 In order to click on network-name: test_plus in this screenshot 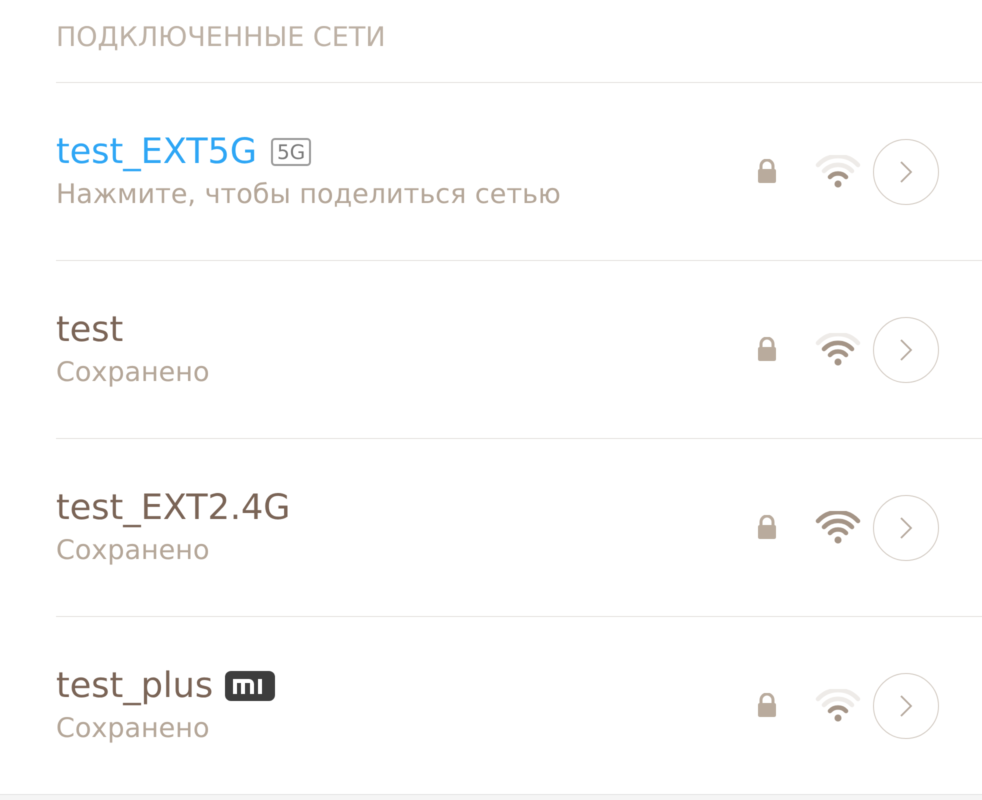, I will do `click(135, 686)`.